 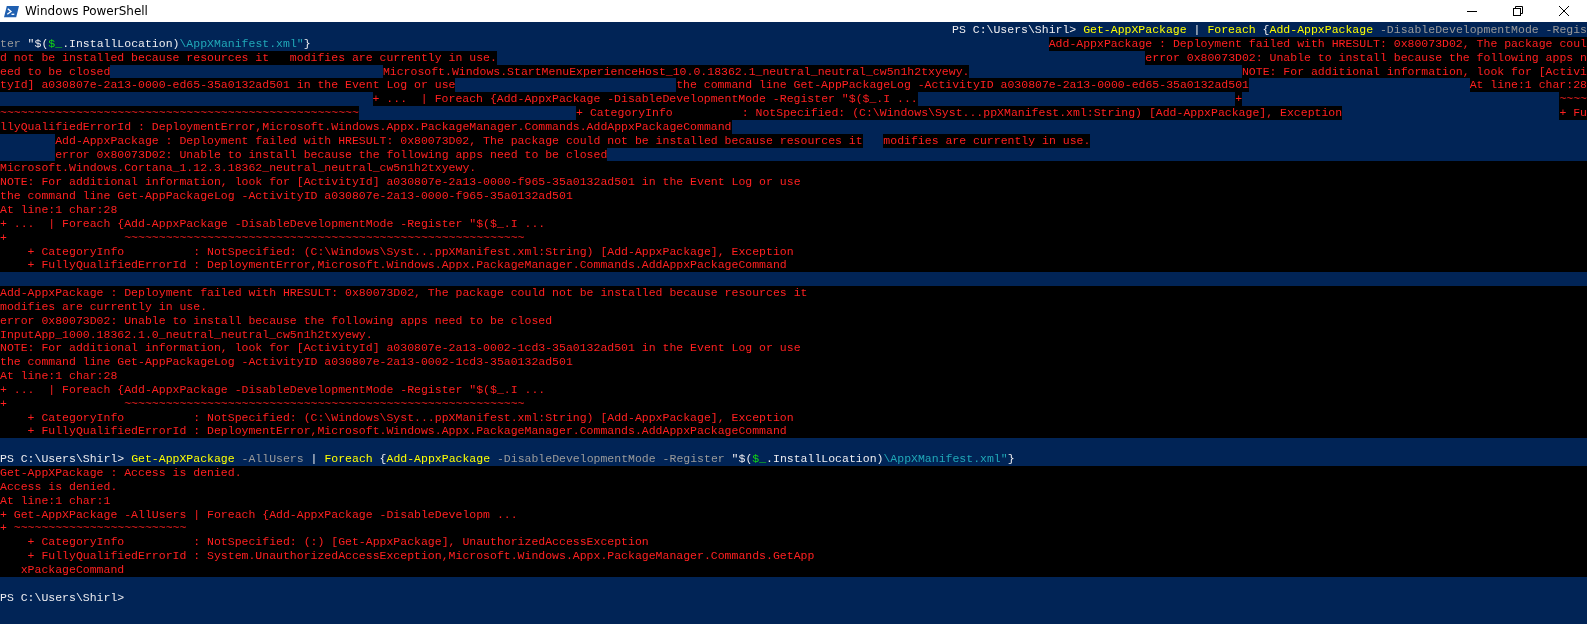 I want to click on error-text: Add-AppxPackage : Deployment failed with HRESULT: 0x80073D02, The package could not be installed because resources it, so click(x=404, y=293).